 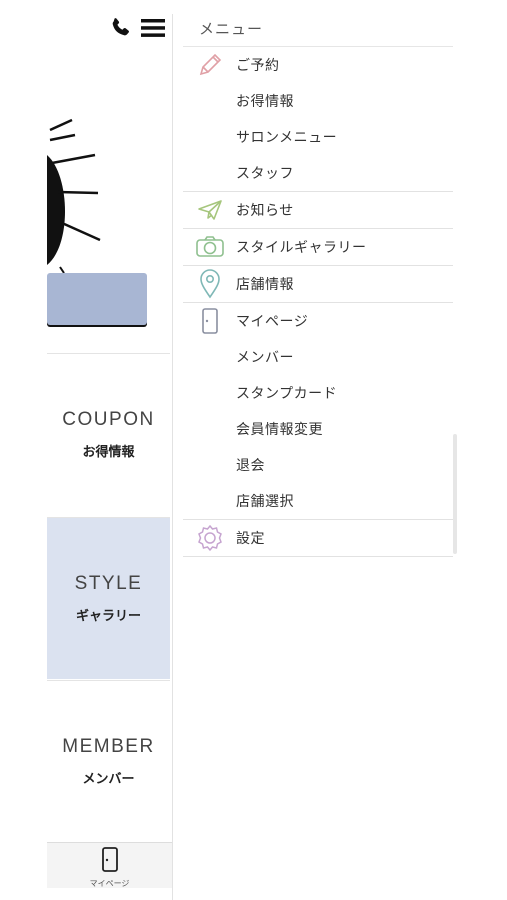 I want to click on map-pin-icon, so click(x=210, y=284).